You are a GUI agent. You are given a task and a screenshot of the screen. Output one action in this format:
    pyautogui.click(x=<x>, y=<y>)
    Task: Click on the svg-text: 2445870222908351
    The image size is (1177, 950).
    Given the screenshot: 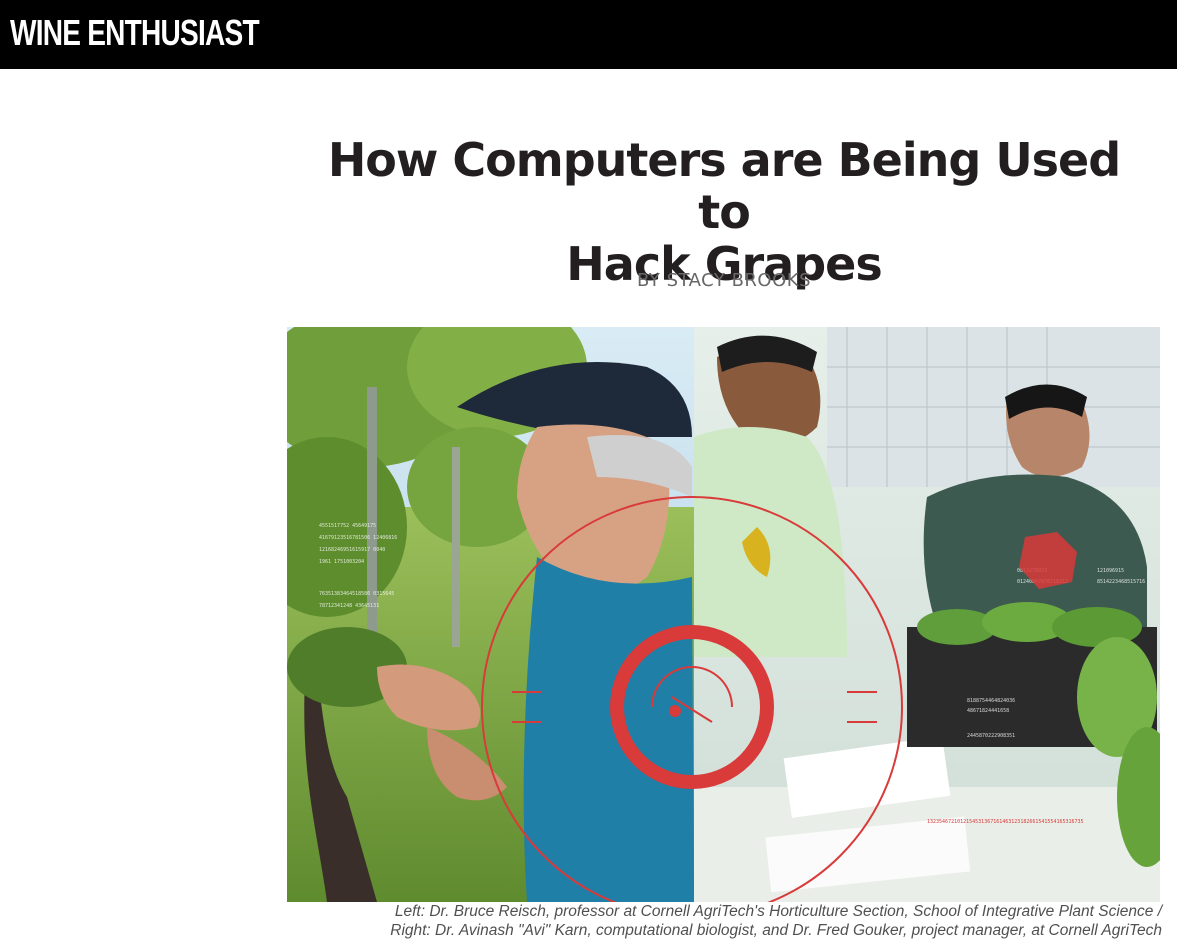 What is the action you would take?
    pyautogui.click(x=991, y=736)
    